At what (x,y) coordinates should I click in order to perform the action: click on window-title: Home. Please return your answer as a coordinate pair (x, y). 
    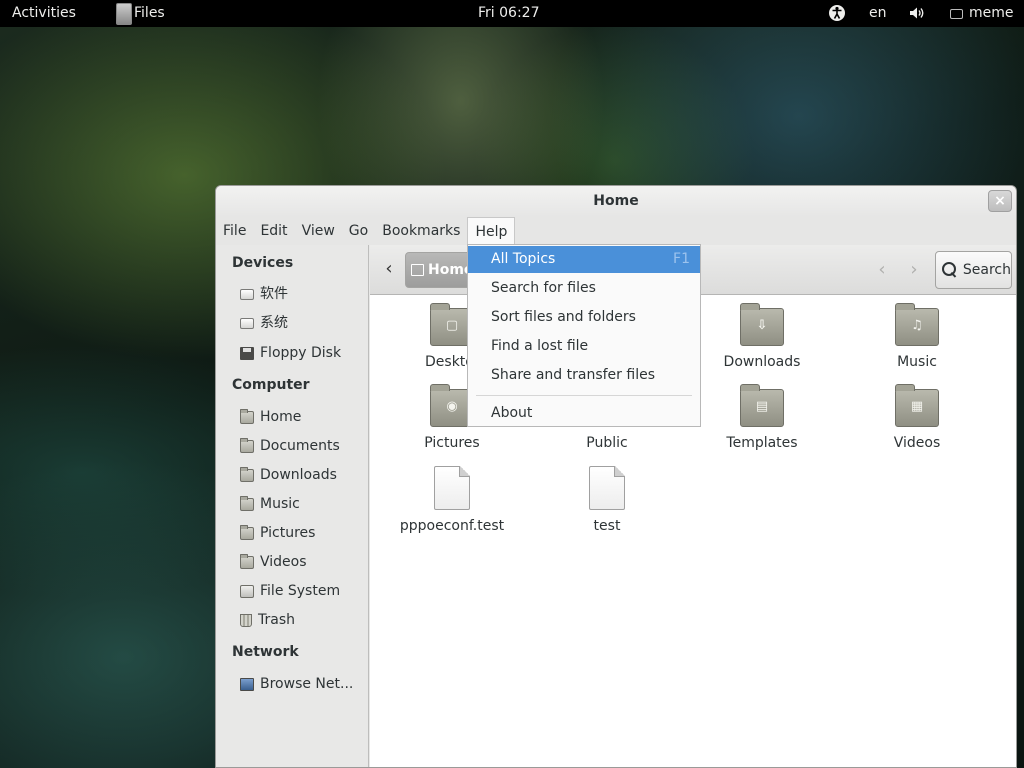
    Looking at the image, I should click on (616, 201).